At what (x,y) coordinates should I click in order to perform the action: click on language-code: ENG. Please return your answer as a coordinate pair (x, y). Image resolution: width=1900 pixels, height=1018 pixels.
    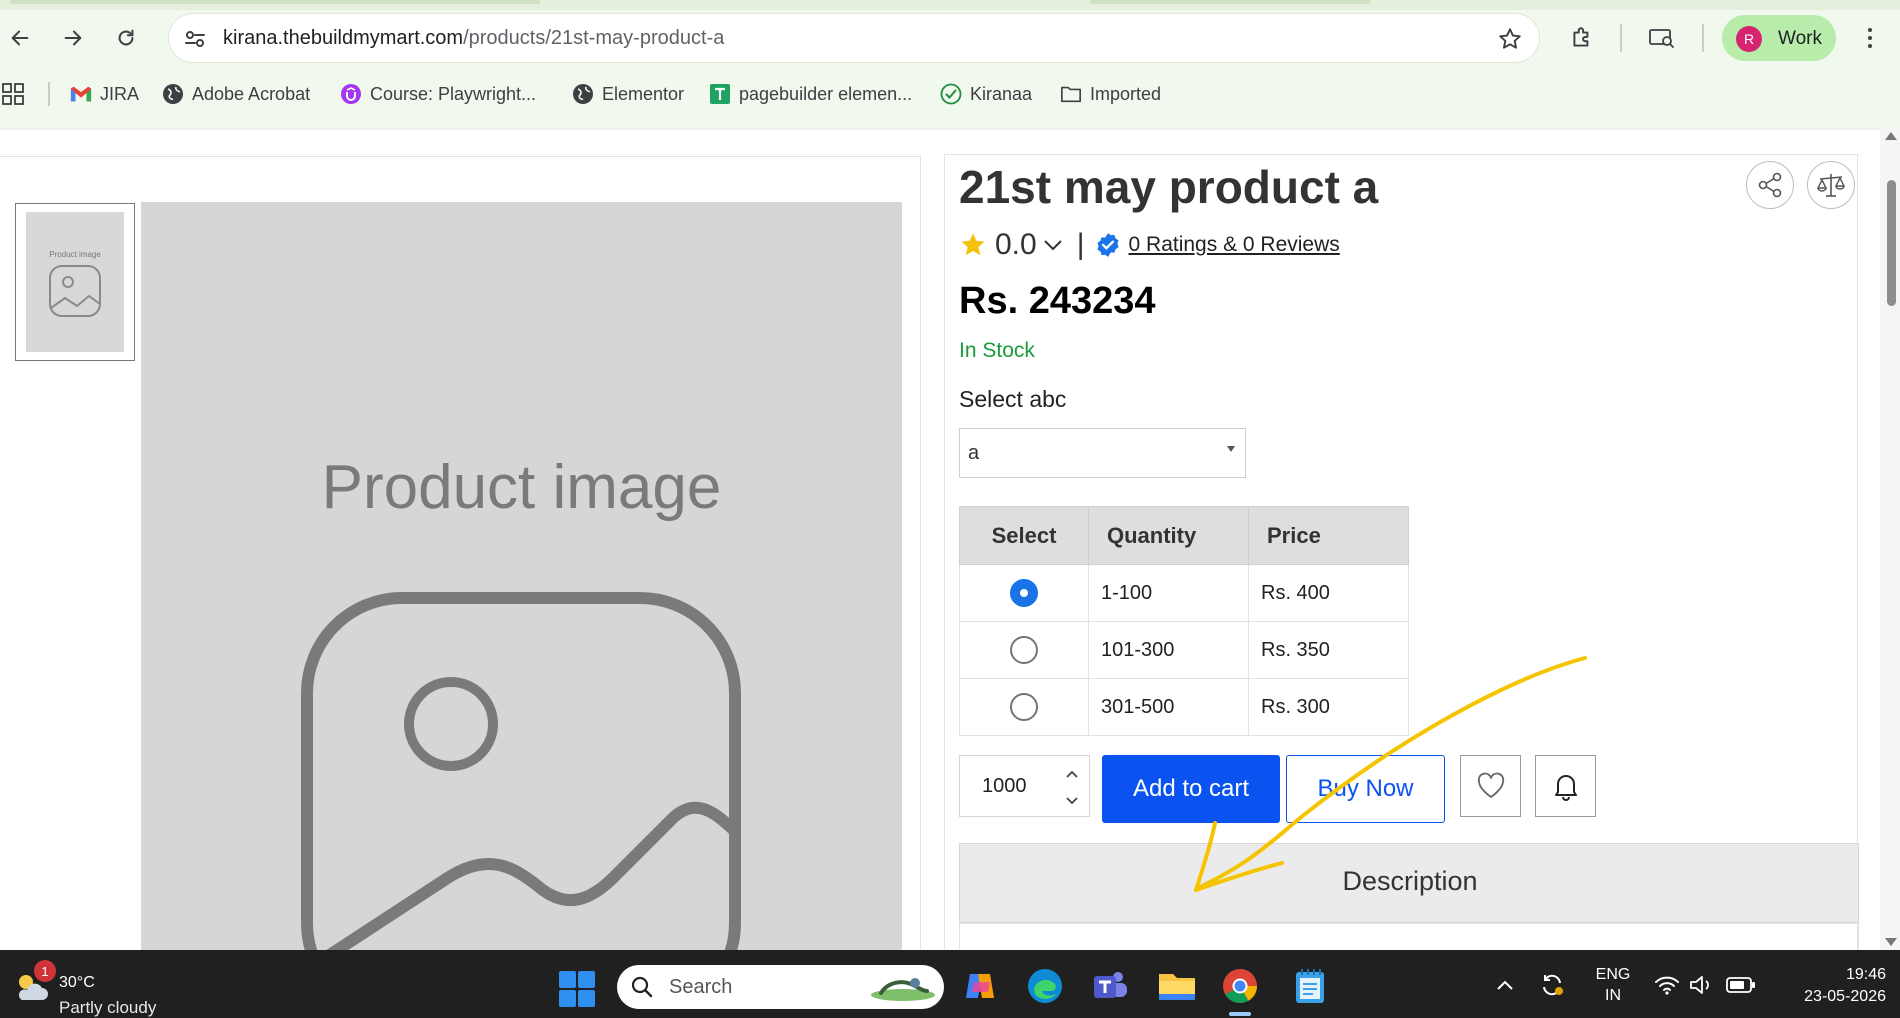
    Looking at the image, I should click on (1613, 974).